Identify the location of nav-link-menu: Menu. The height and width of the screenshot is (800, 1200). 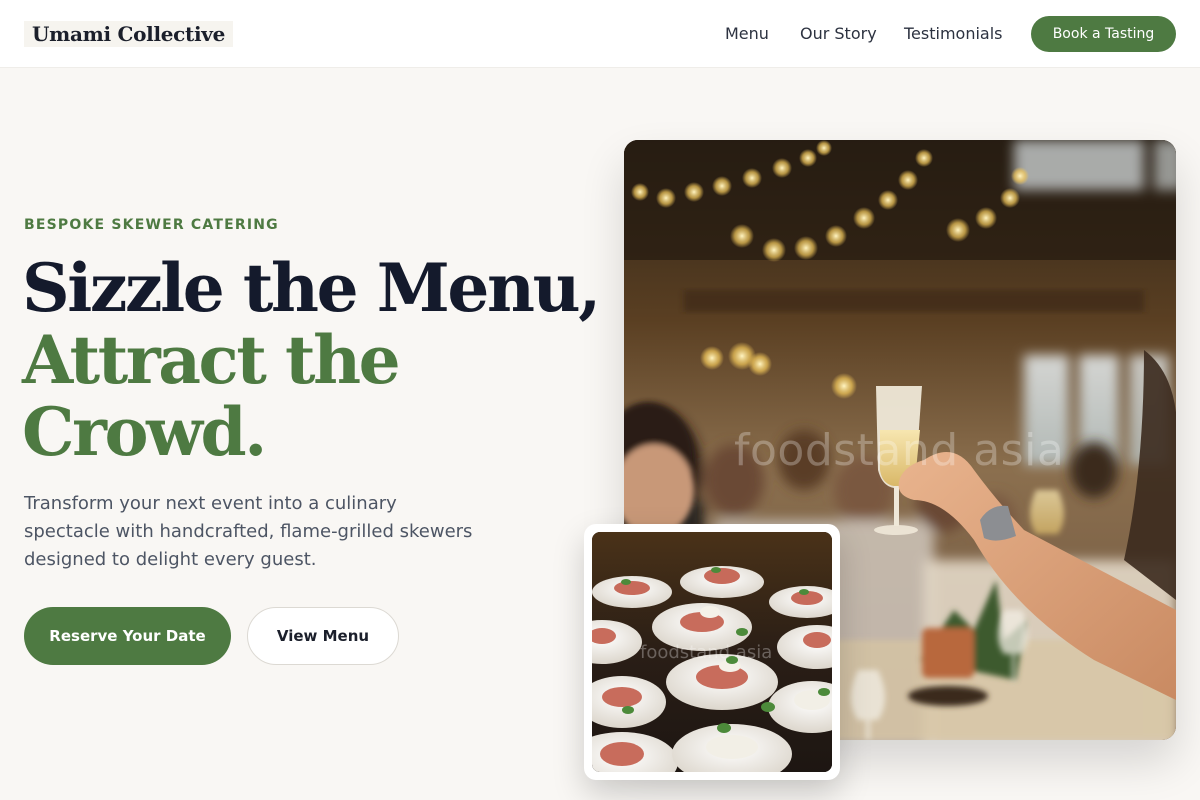
(747, 34).